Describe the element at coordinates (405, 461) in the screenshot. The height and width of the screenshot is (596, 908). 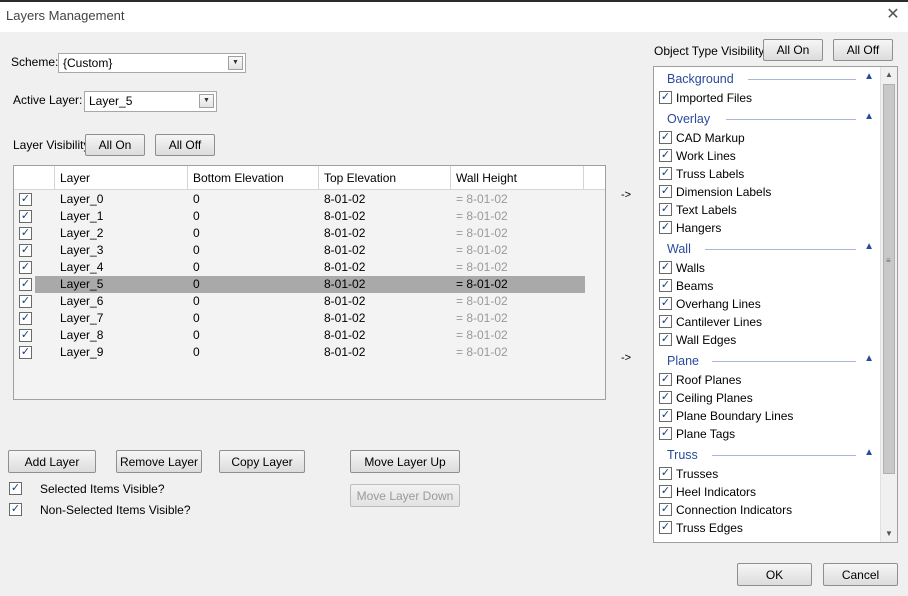
I see `move-layer-up-button: Move Layer Up` at that location.